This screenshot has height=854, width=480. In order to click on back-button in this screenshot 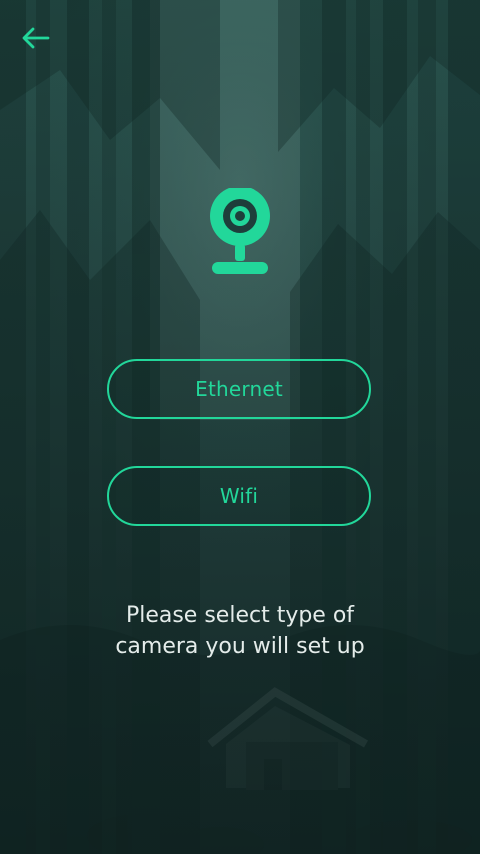, I will do `click(36, 38)`.